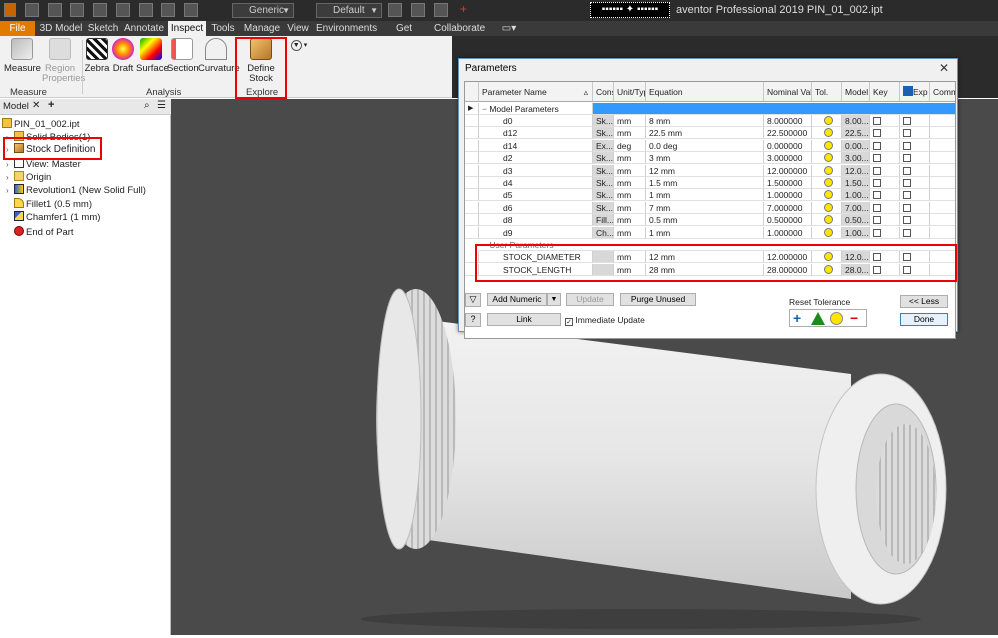 The image size is (998, 638). What do you see at coordinates (41, 124) in the screenshot?
I see `browser-item-part: PIN_01_002.ipt` at bounding box center [41, 124].